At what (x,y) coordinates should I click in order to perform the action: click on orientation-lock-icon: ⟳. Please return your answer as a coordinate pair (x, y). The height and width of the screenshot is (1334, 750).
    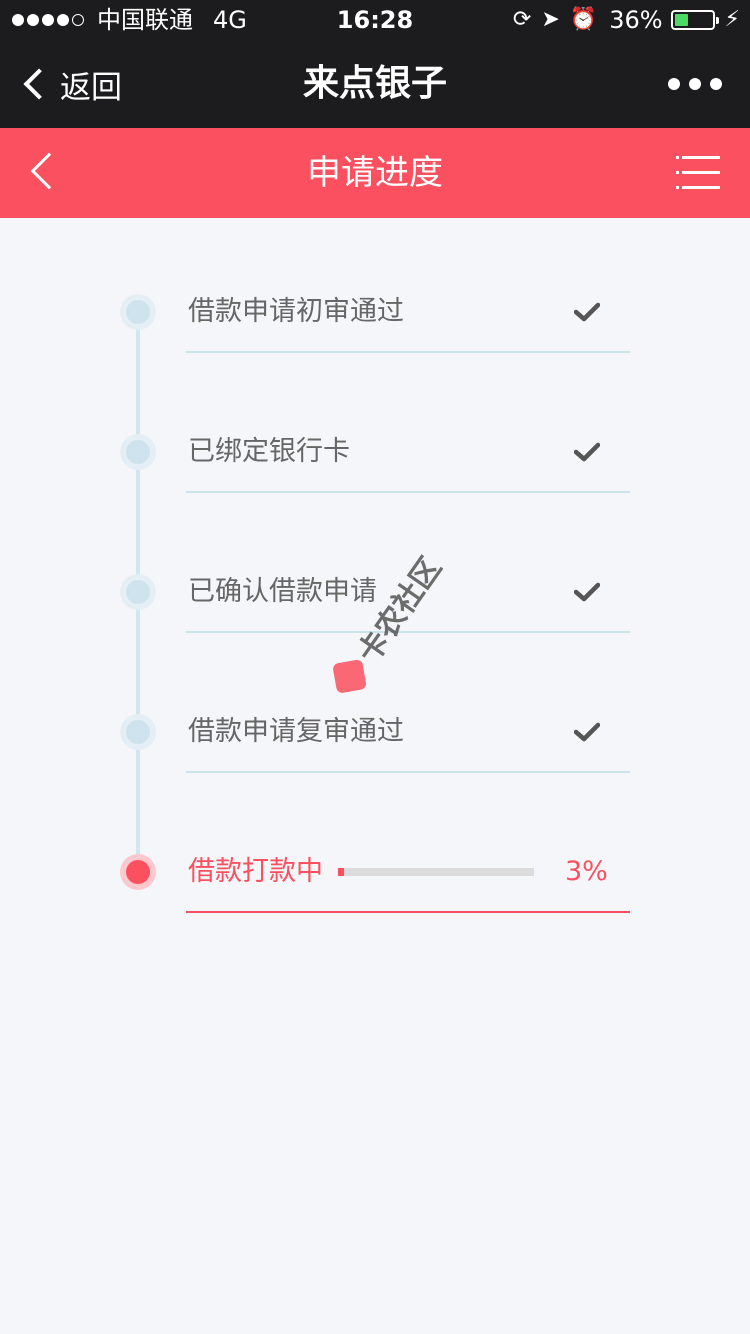
    Looking at the image, I should click on (522, 19).